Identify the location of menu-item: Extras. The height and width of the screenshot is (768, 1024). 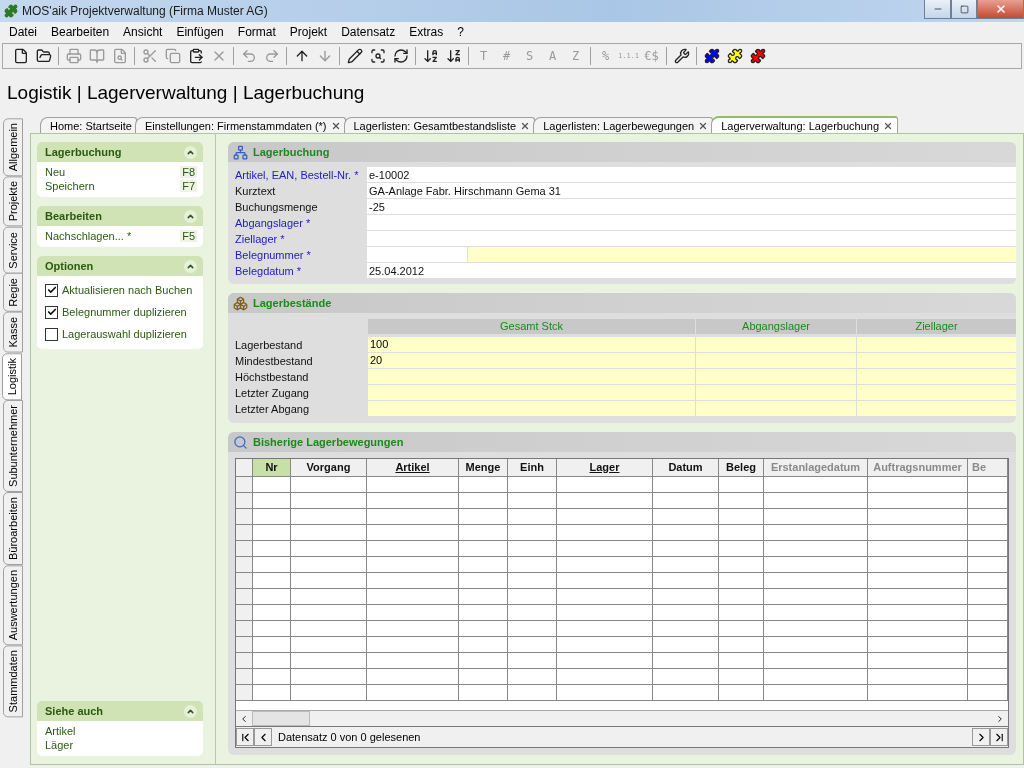
(426, 32).